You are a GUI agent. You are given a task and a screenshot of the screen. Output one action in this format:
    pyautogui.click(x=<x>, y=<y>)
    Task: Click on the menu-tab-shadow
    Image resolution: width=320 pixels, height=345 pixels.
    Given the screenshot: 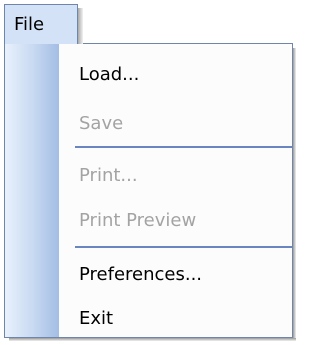 What is the action you would take?
    pyautogui.click(x=80, y=26)
    